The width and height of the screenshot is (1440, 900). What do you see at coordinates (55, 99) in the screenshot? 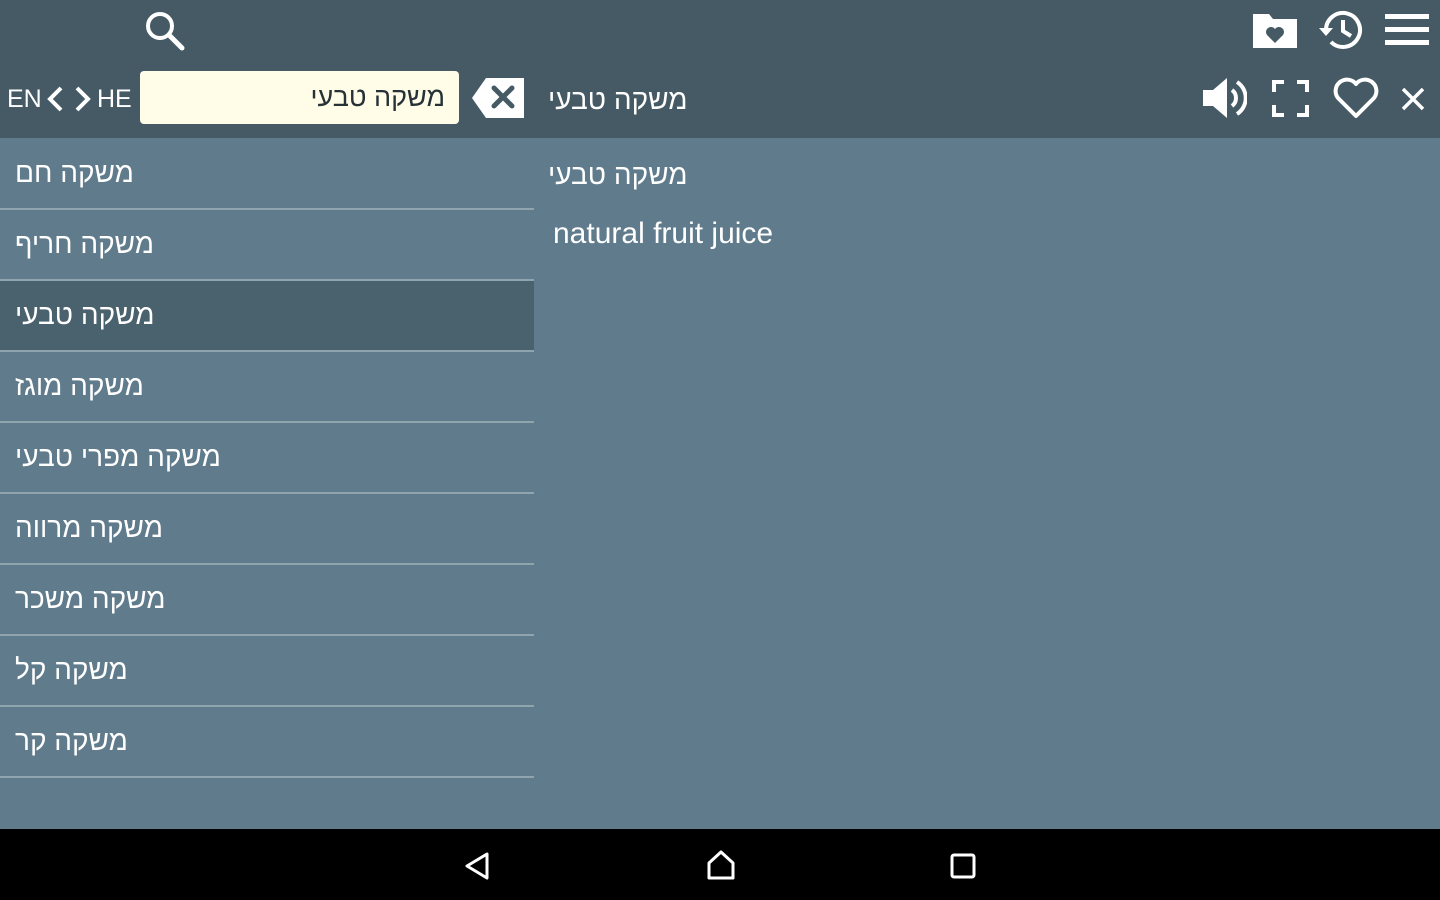
I see `chevron-left-icon` at bounding box center [55, 99].